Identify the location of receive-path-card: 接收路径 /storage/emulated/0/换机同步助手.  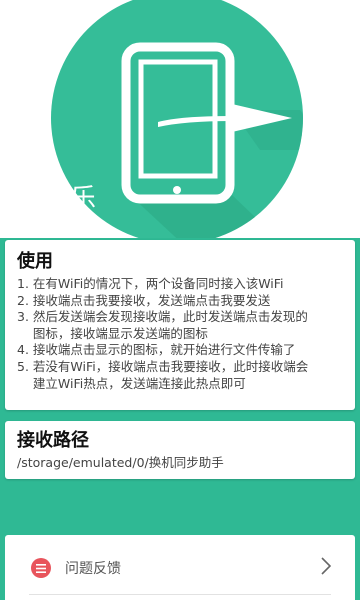
(180, 450).